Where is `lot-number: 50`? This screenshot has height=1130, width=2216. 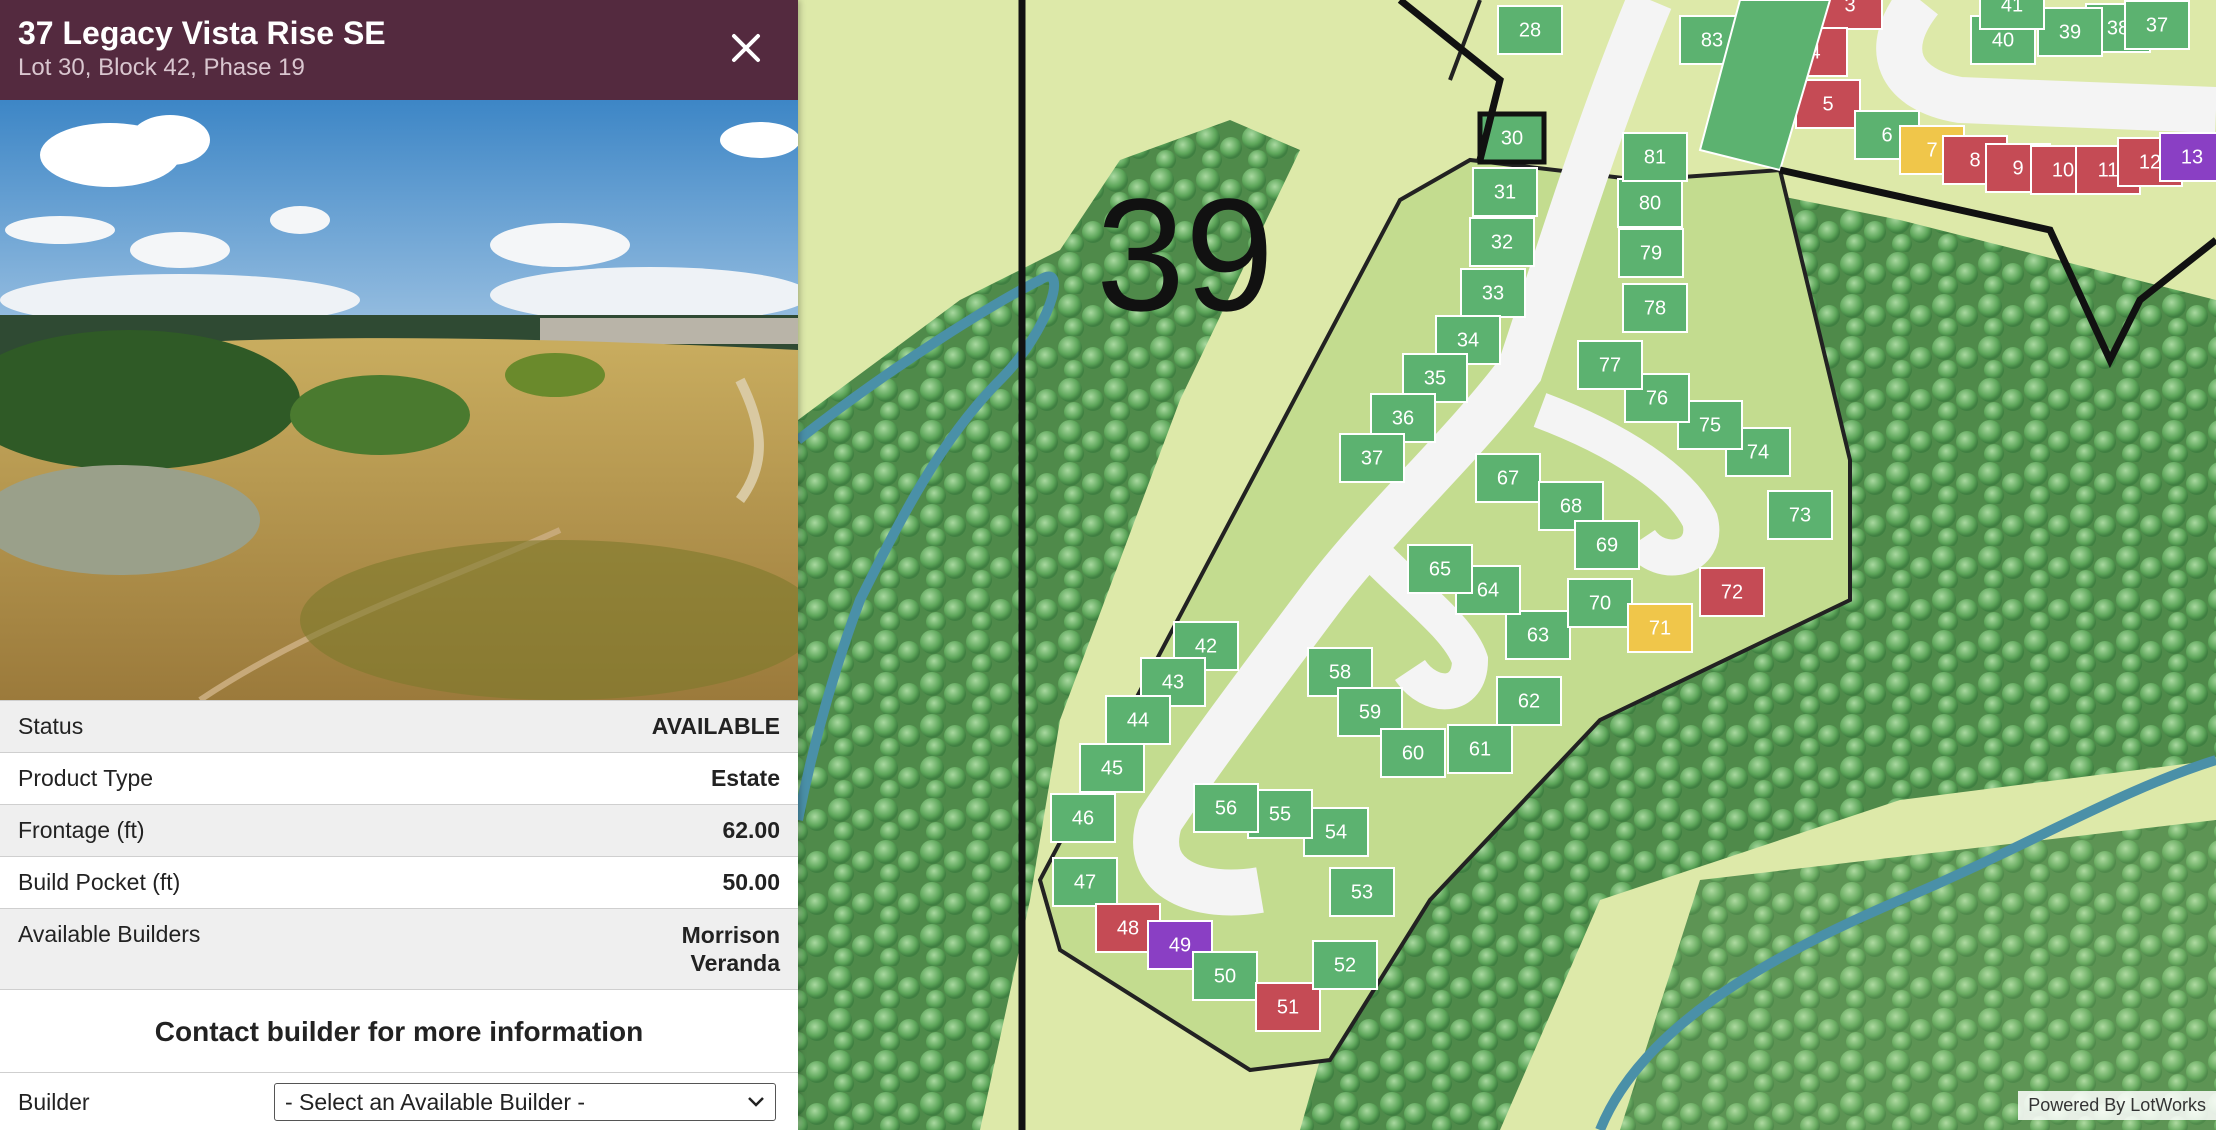 lot-number: 50 is located at coordinates (1225, 976).